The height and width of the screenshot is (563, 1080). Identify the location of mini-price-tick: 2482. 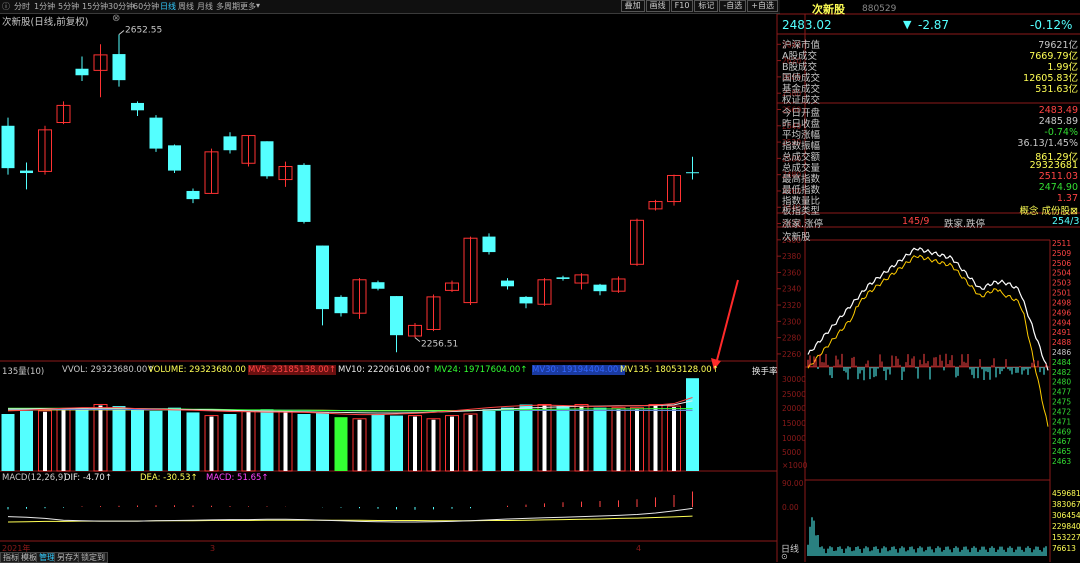
(1061, 372).